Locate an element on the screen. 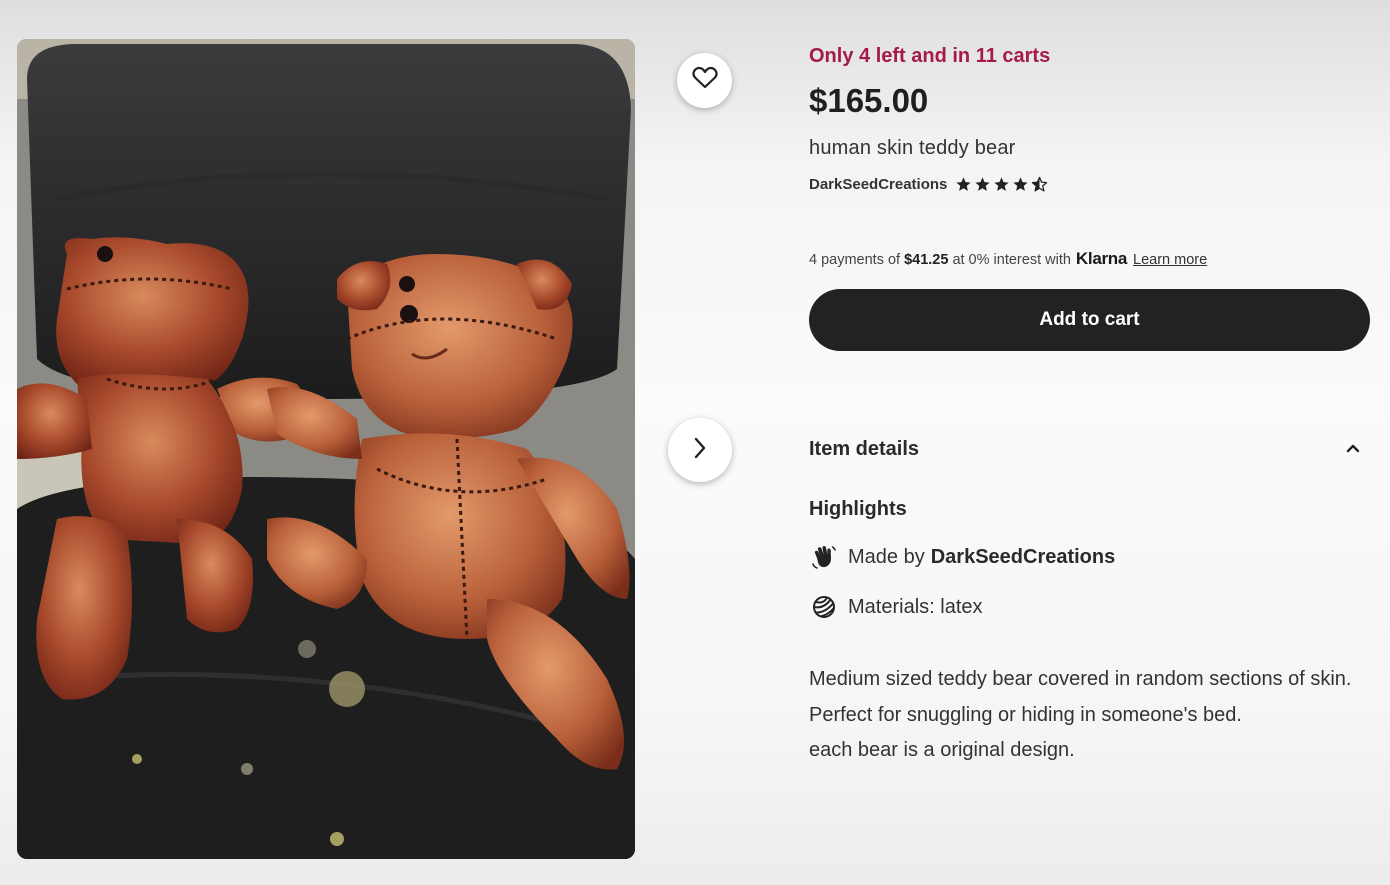 The image size is (1390, 885). highlight-made-by: Made by DarkSeedCreations is located at coordinates (962, 557).